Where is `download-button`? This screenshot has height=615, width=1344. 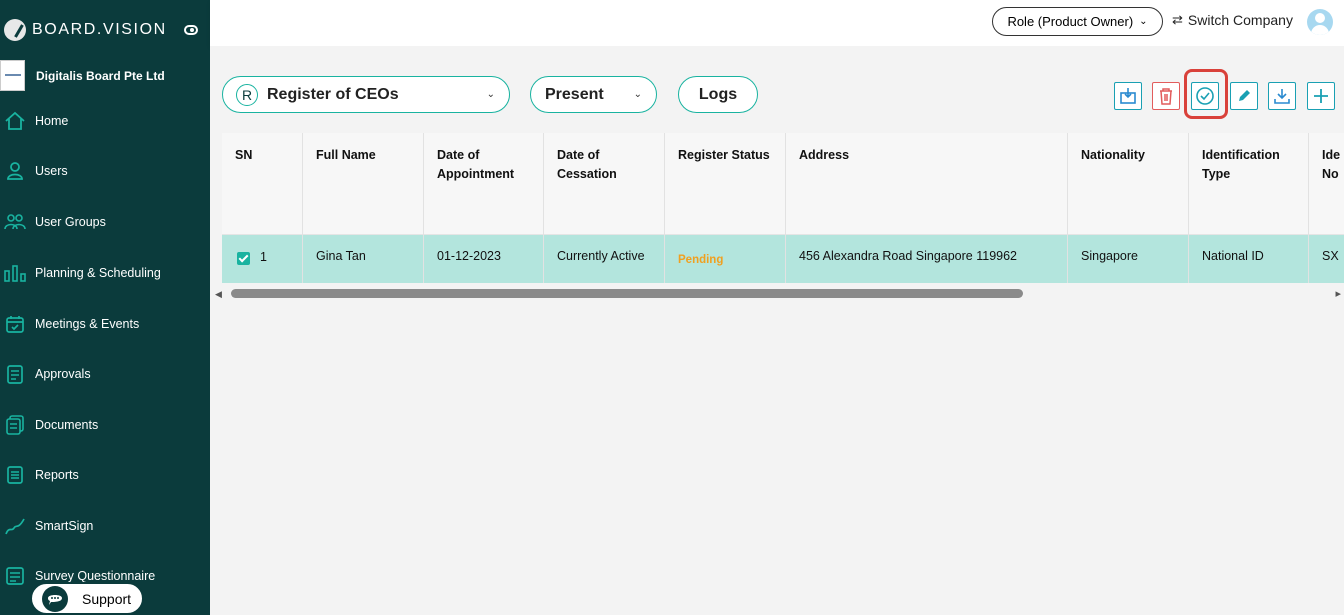
download-button is located at coordinates (1282, 96).